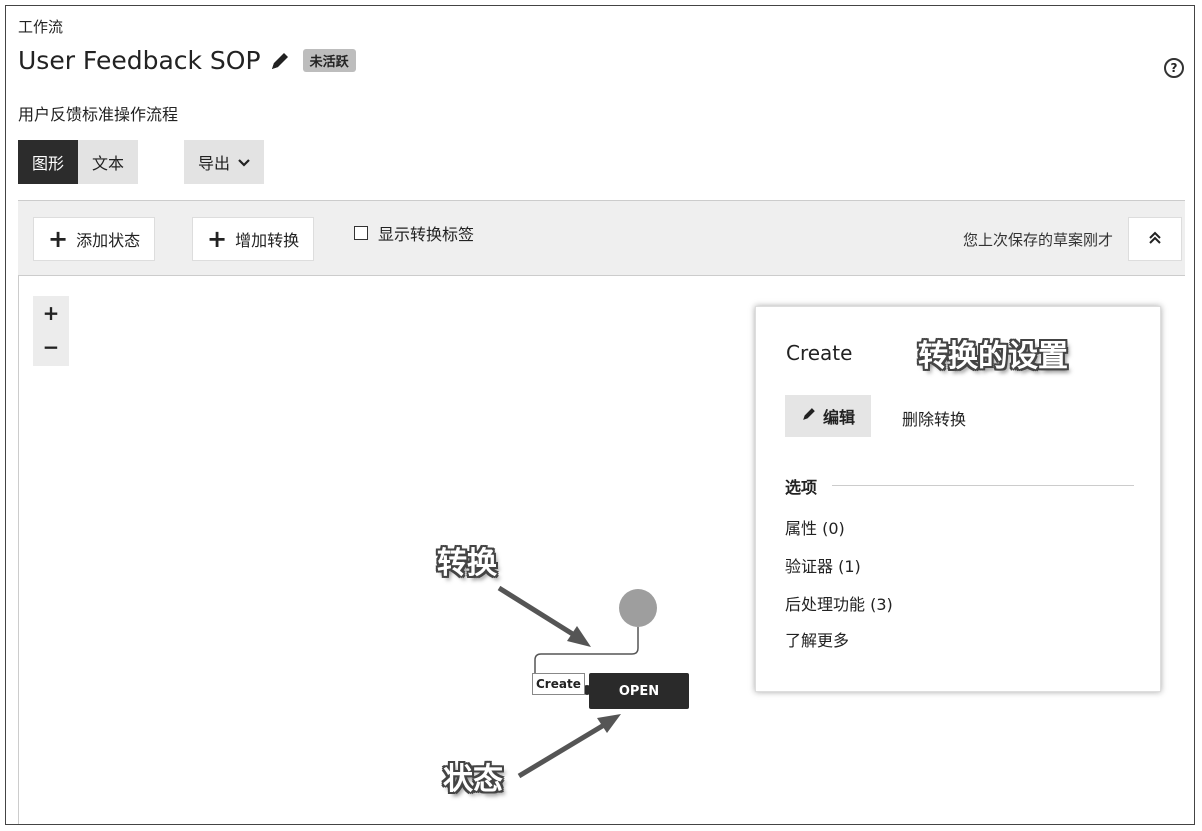  I want to click on show-transition-labels-toggle: 显示转换标签, so click(414, 233).